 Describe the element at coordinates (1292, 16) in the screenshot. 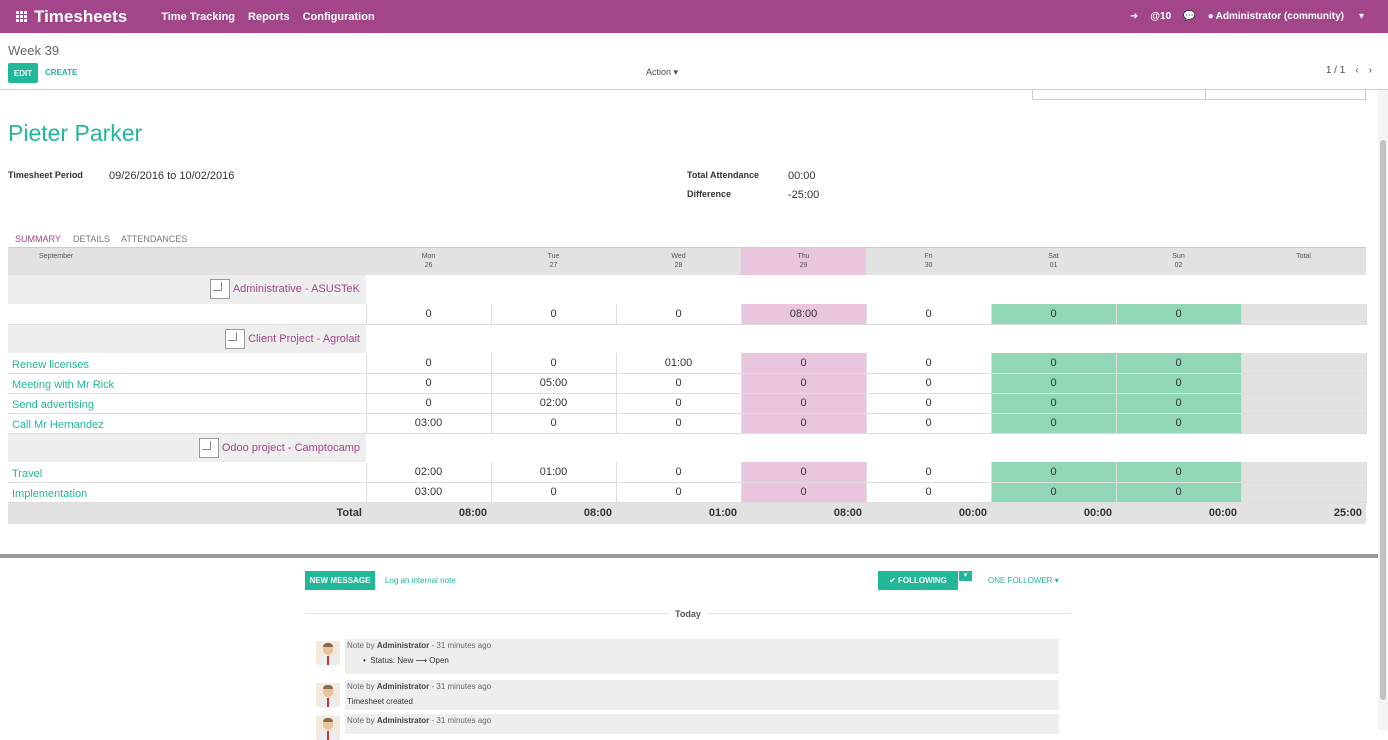

I see `user-menu: ● Administrator (community) ▾` at that location.